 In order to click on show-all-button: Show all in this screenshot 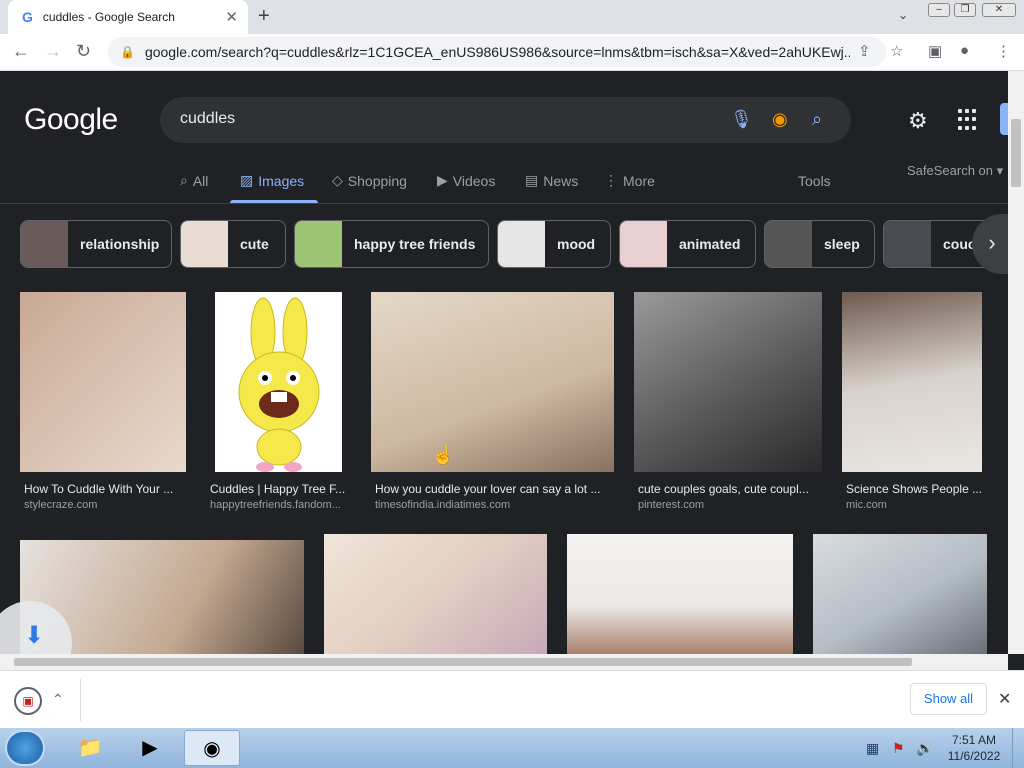, I will do `click(948, 699)`.